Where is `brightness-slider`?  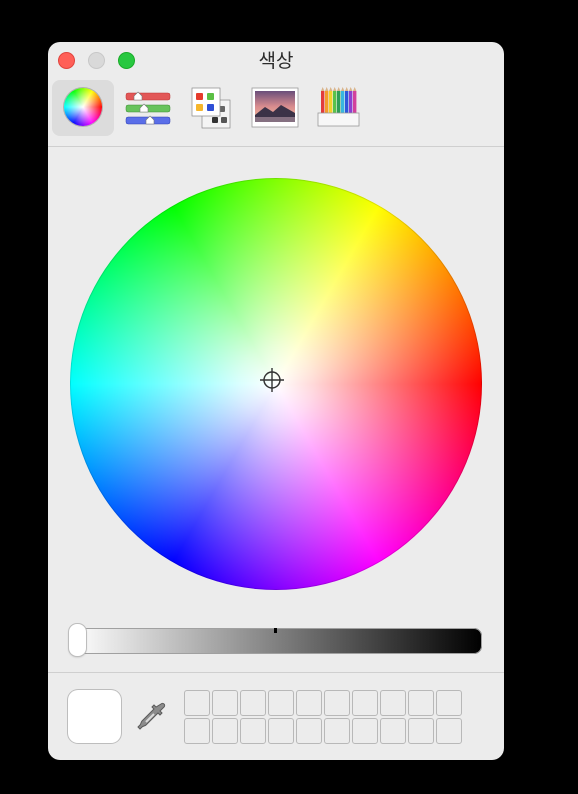 brightness-slider is located at coordinates (277, 641).